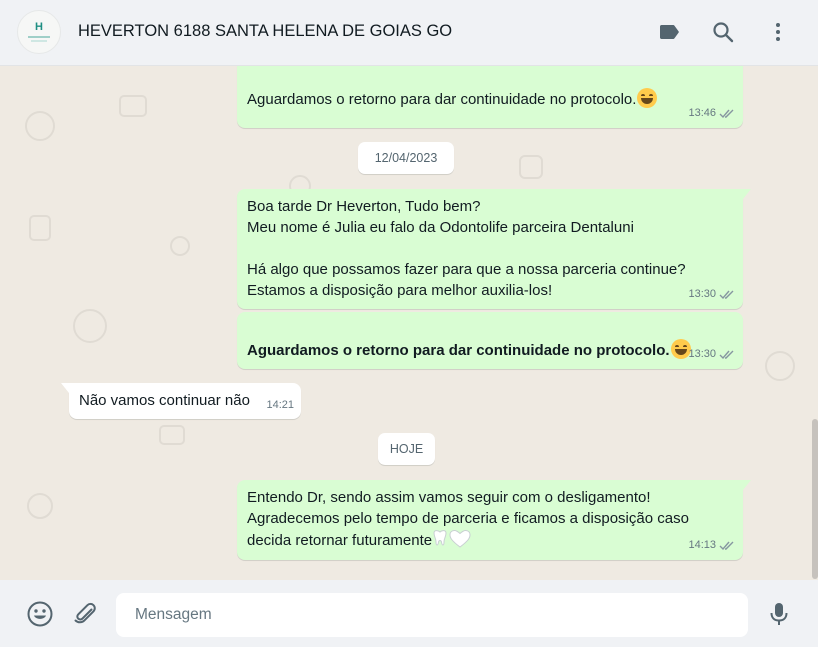 This screenshot has height=647, width=818. What do you see at coordinates (723, 32) in the screenshot?
I see `search-icon` at bounding box center [723, 32].